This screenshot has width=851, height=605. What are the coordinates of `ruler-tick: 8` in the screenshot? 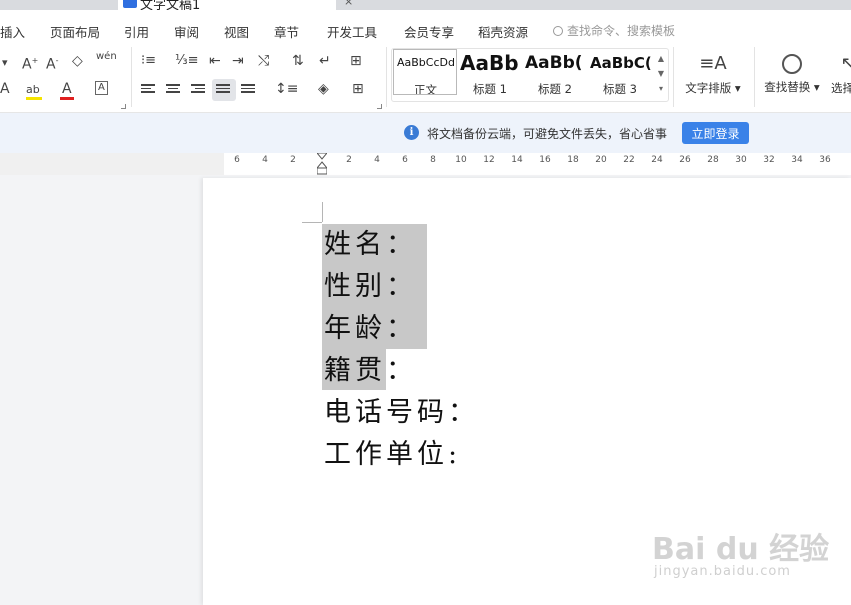 It's located at (433, 160).